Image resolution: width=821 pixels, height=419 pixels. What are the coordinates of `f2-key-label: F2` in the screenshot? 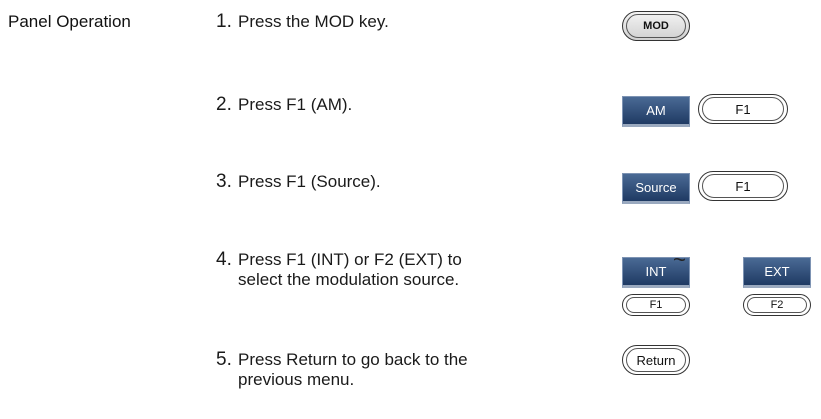 It's located at (777, 305).